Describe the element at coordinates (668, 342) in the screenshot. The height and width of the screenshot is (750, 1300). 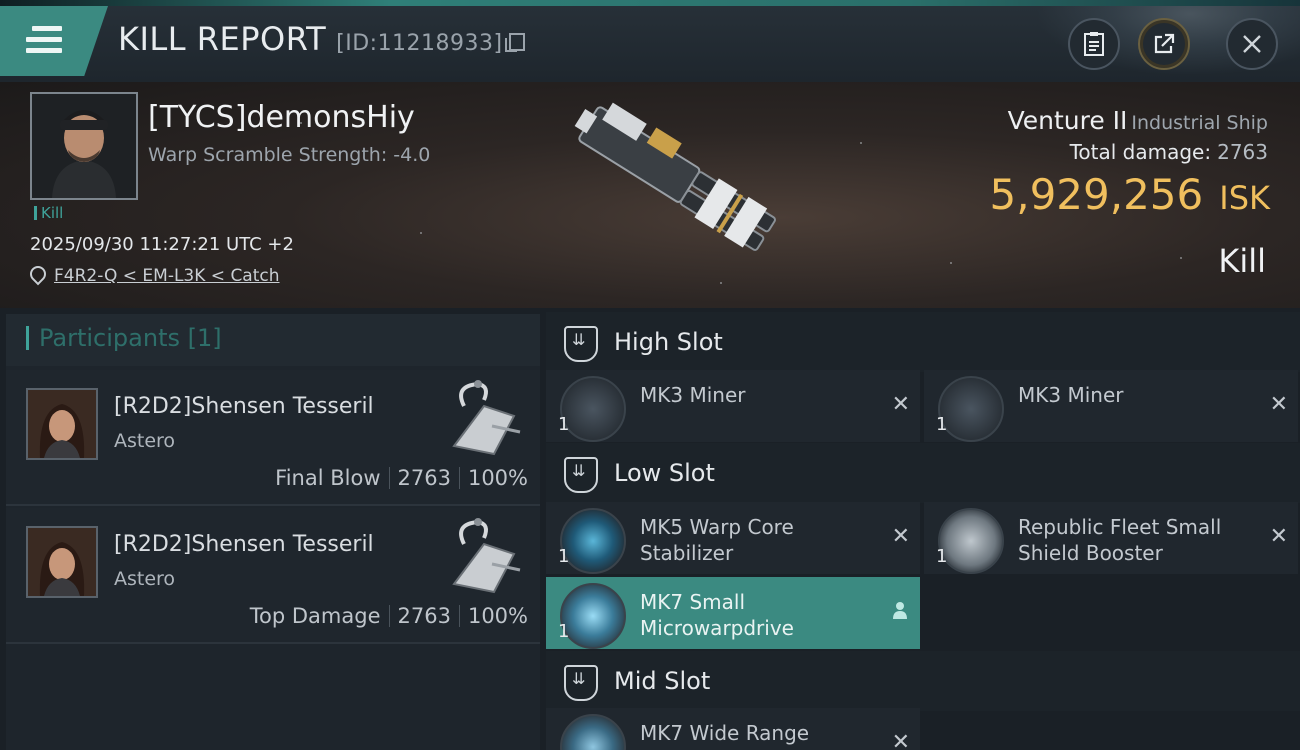
I see `high-slot-label: High Slot` at that location.